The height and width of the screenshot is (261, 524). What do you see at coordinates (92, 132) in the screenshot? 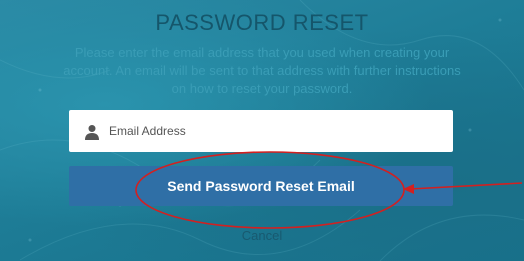
I see `user-icon` at bounding box center [92, 132].